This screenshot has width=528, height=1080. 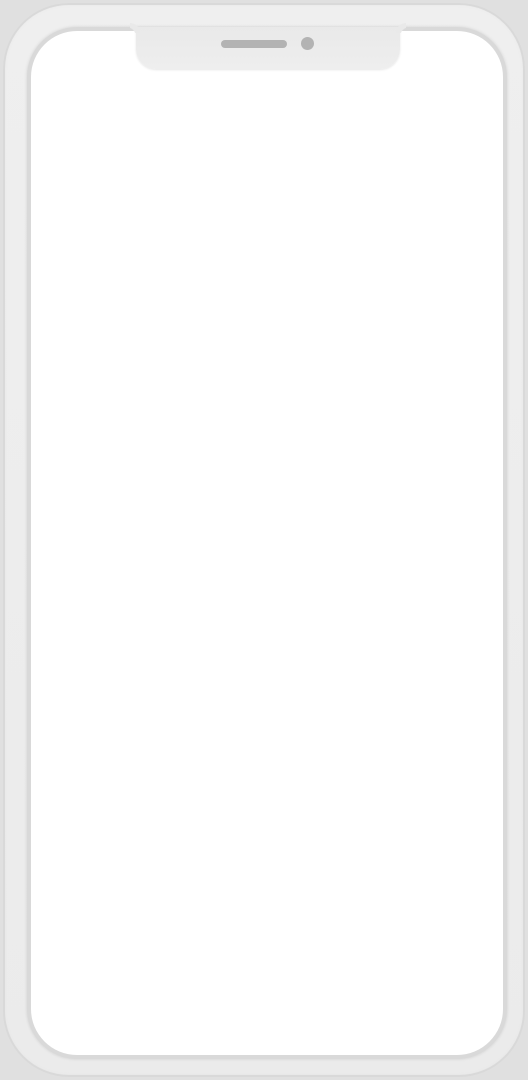 What do you see at coordinates (254, 44) in the screenshot?
I see `speaker-grille-icon` at bounding box center [254, 44].